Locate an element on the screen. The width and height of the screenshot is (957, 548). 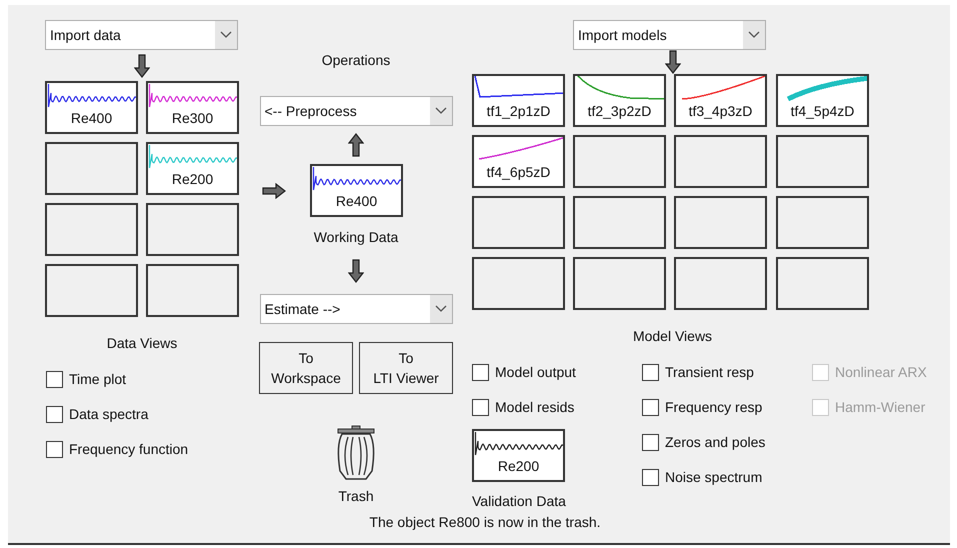
checkbox-option: Frequency function is located at coordinates (142, 449).